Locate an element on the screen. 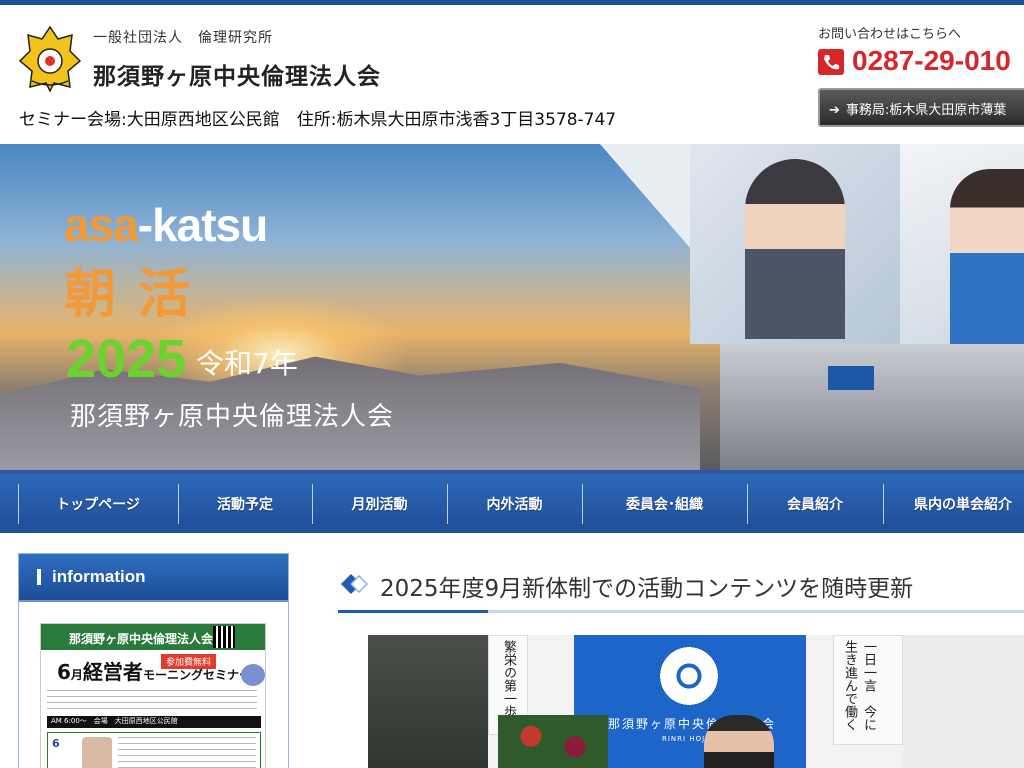 The image size is (1024, 768). phone-number: 0287-29-010 is located at coordinates (931, 61).